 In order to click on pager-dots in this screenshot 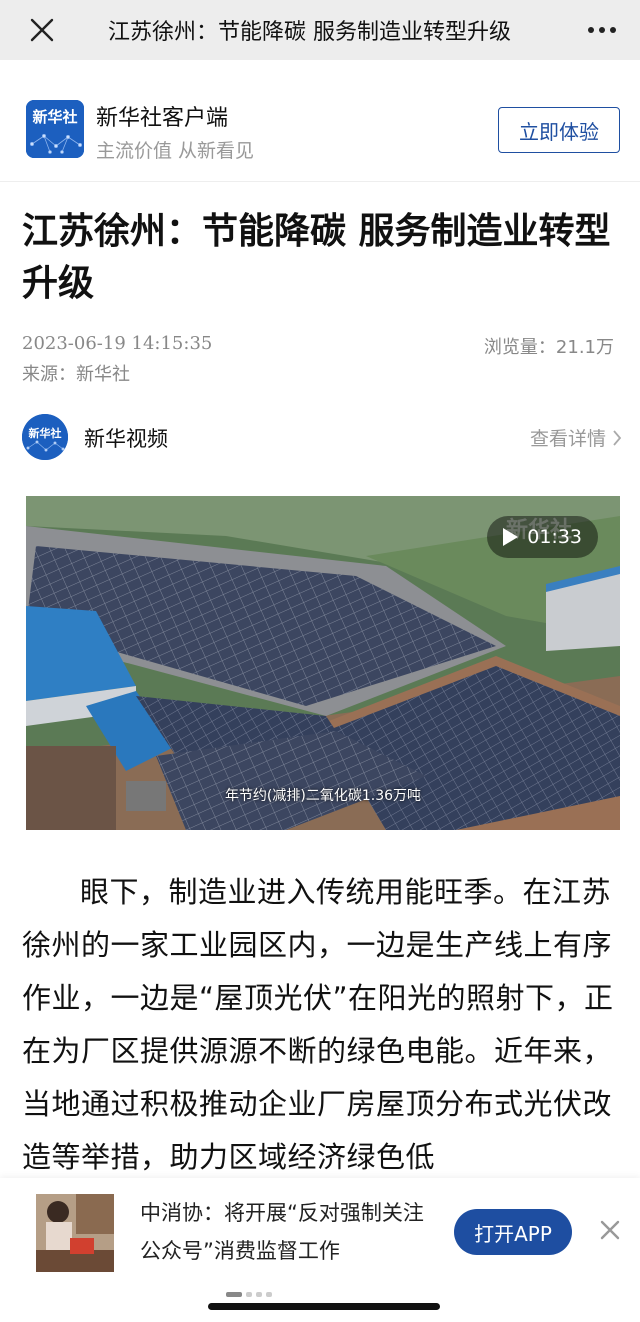, I will do `click(249, 1294)`.